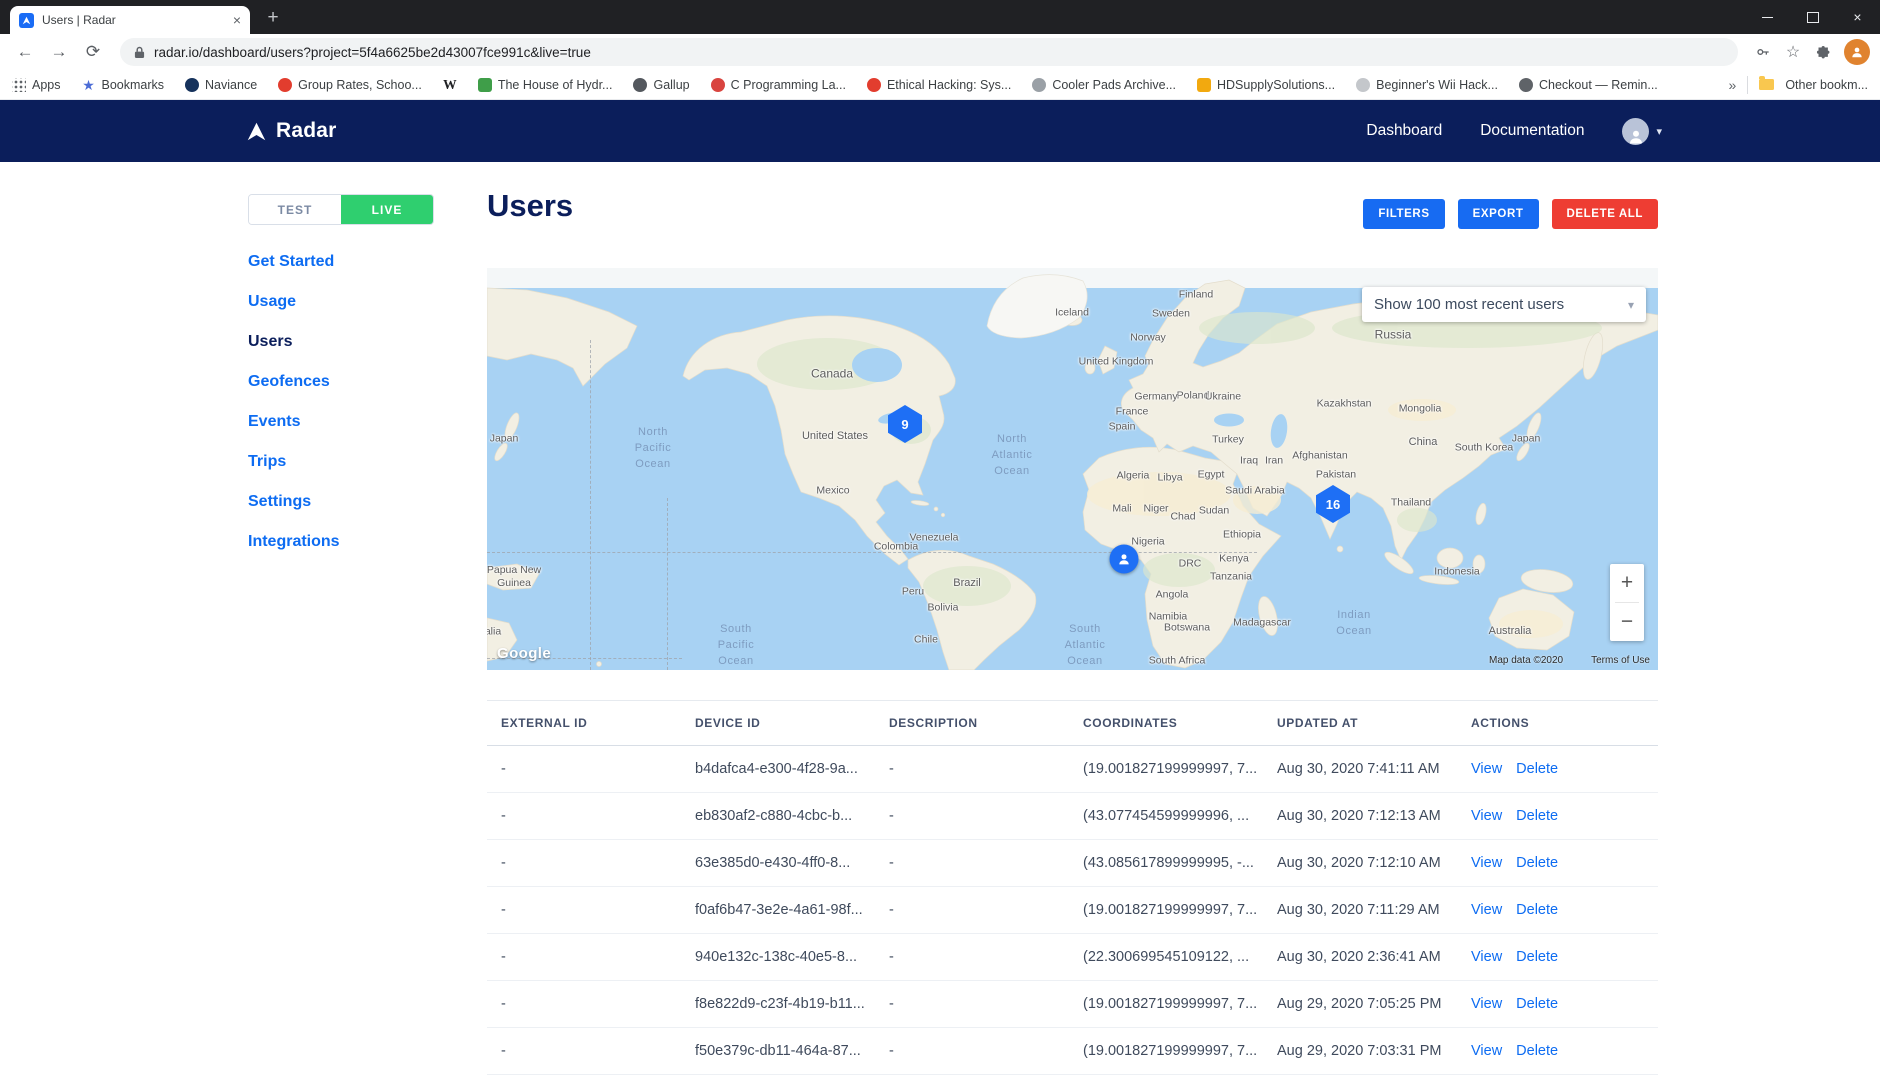 This screenshot has width=1880, height=1075. I want to click on browser-tab: Users | Radar ×, so click(130, 20).